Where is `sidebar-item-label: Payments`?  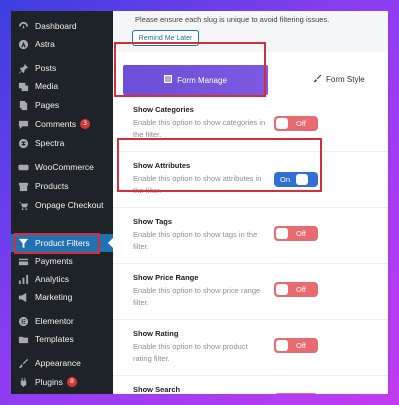 sidebar-item-label: Payments is located at coordinates (54, 261).